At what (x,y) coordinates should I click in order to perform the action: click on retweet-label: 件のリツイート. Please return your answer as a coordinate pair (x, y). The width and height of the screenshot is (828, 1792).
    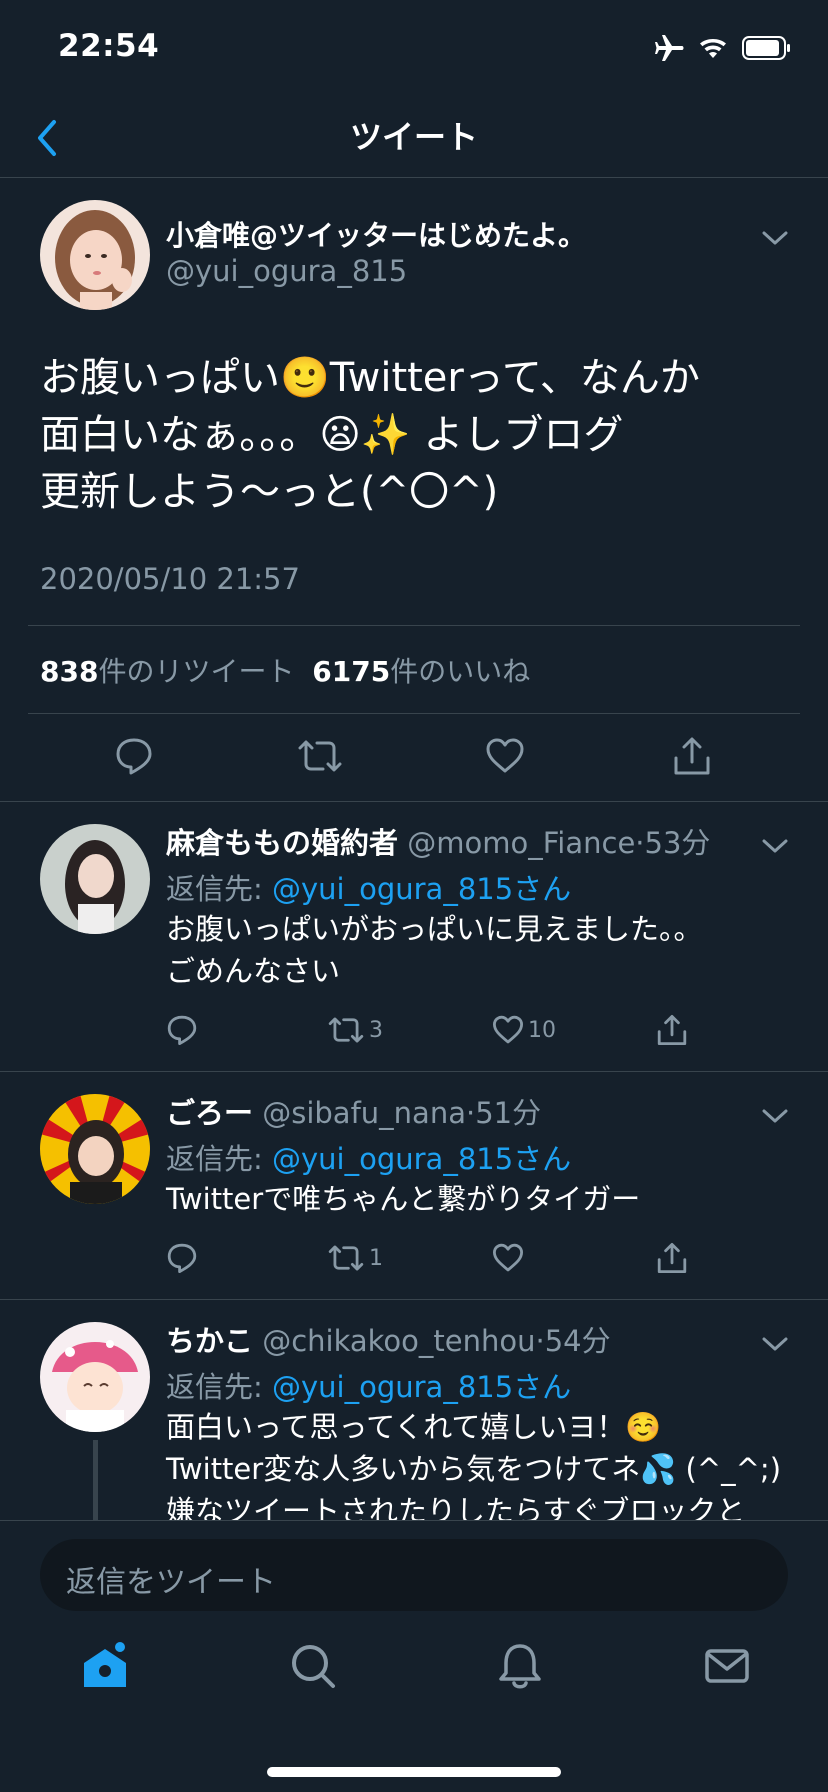
    Looking at the image, I should click on (196, 671).